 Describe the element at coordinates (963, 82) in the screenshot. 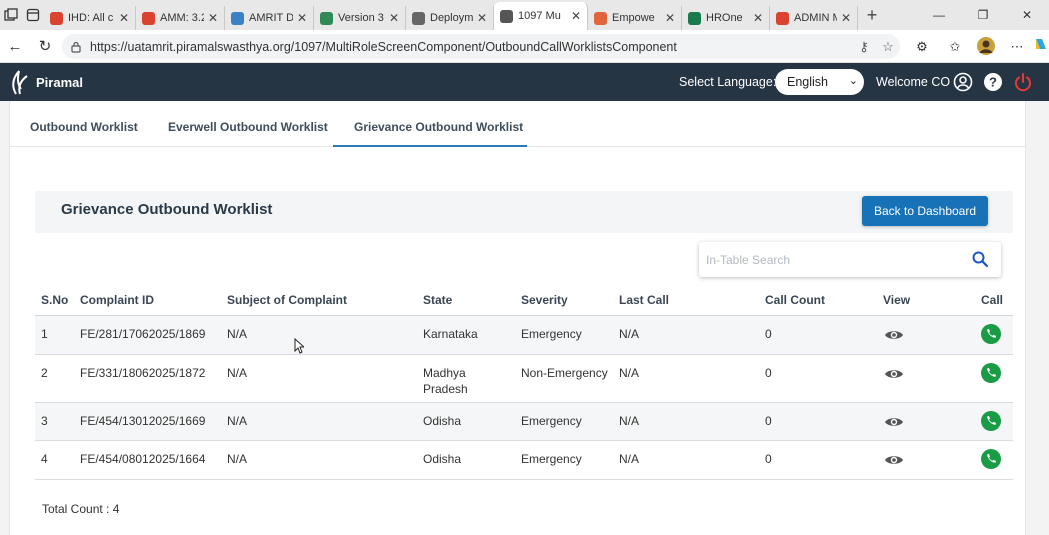

I see `user-profile-icon` at that location.